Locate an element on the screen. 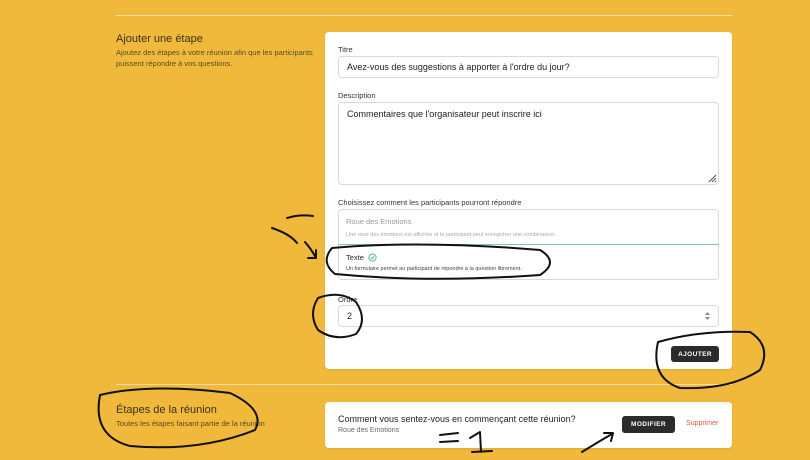  top-divider is located at coordinates (424, 15).